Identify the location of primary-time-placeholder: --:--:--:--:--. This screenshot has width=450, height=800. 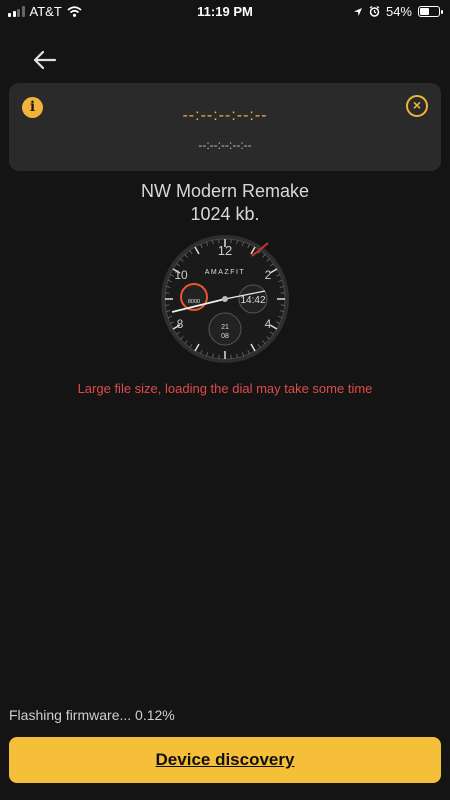
(225, 115).